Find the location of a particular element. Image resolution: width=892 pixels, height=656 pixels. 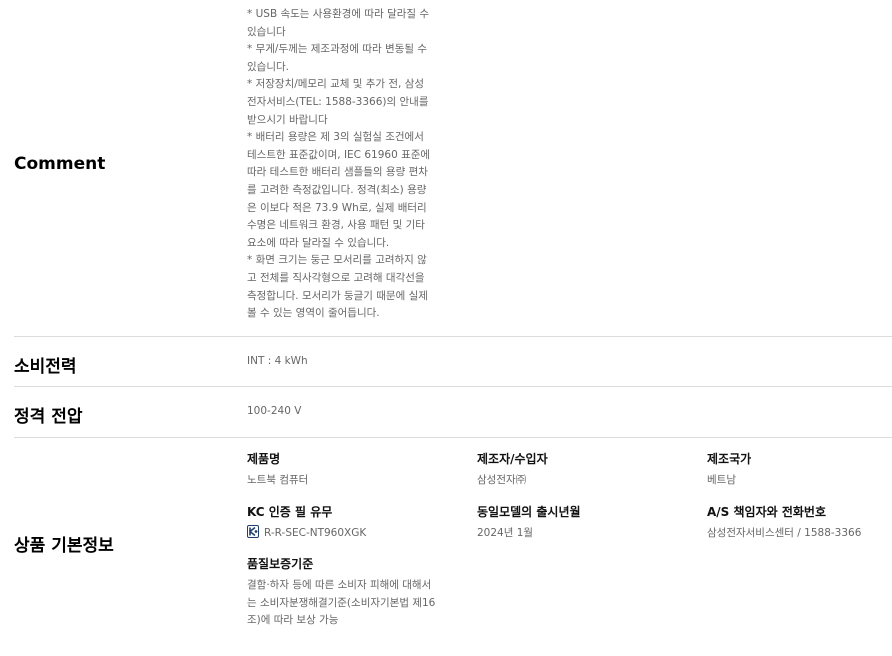

product-name-cell: 제품명 노트북 컴퓨터 is located at coordinates (352, 470).